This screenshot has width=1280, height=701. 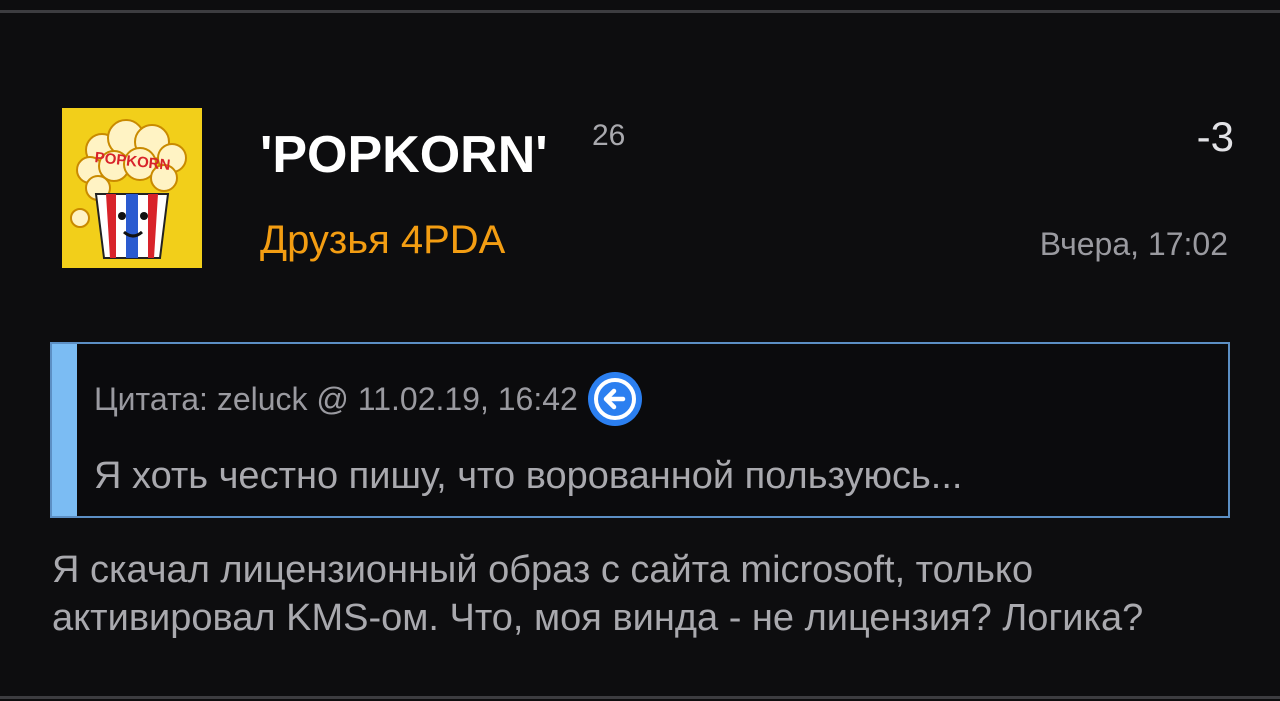 I want to click on post-karma: -3, so click(x=1215, y=137).